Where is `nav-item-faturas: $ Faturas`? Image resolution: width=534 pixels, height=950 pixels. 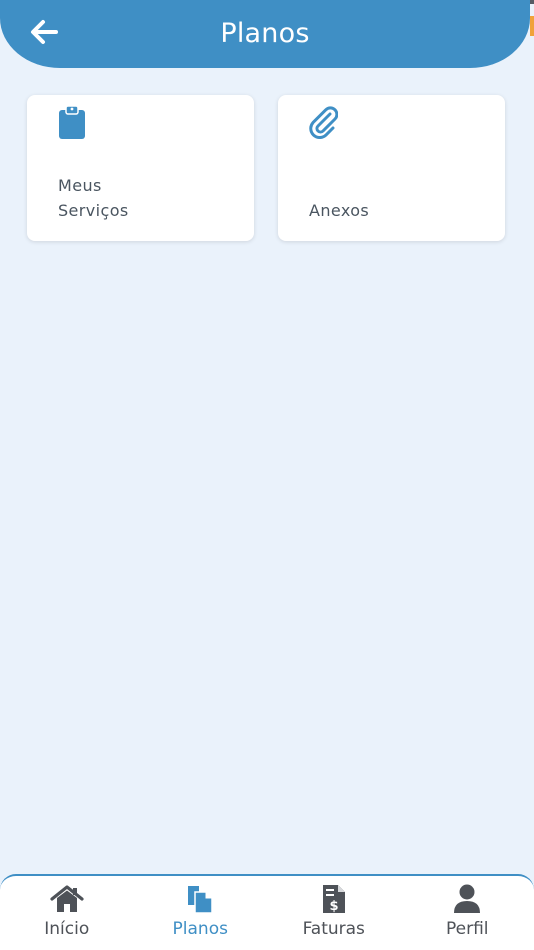 nav-item-faturas: $ Faturas is located at coordinates (334, 913).